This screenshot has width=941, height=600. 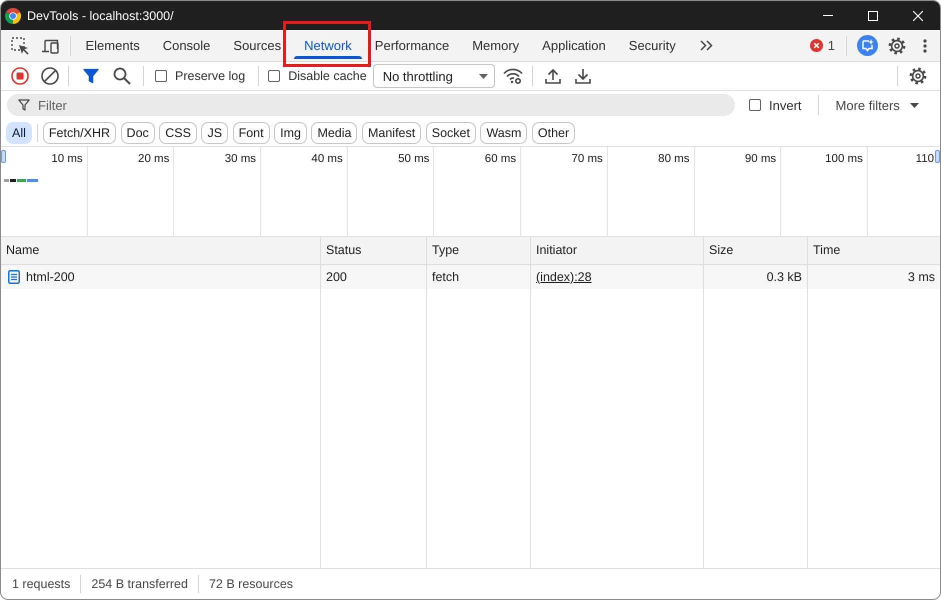 What do you see at coordinates (844, 159) in the screenshot?
I see `time-tick-label: 100 ms` at bounding box center [844, 159].